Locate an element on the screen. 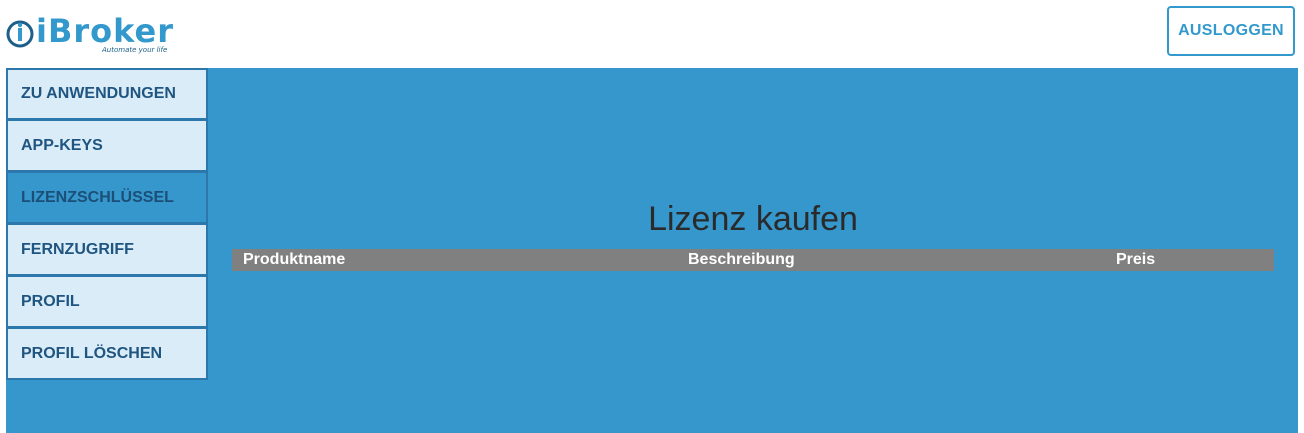  column-header-price: Preis is located at coordinates (1136, 259).